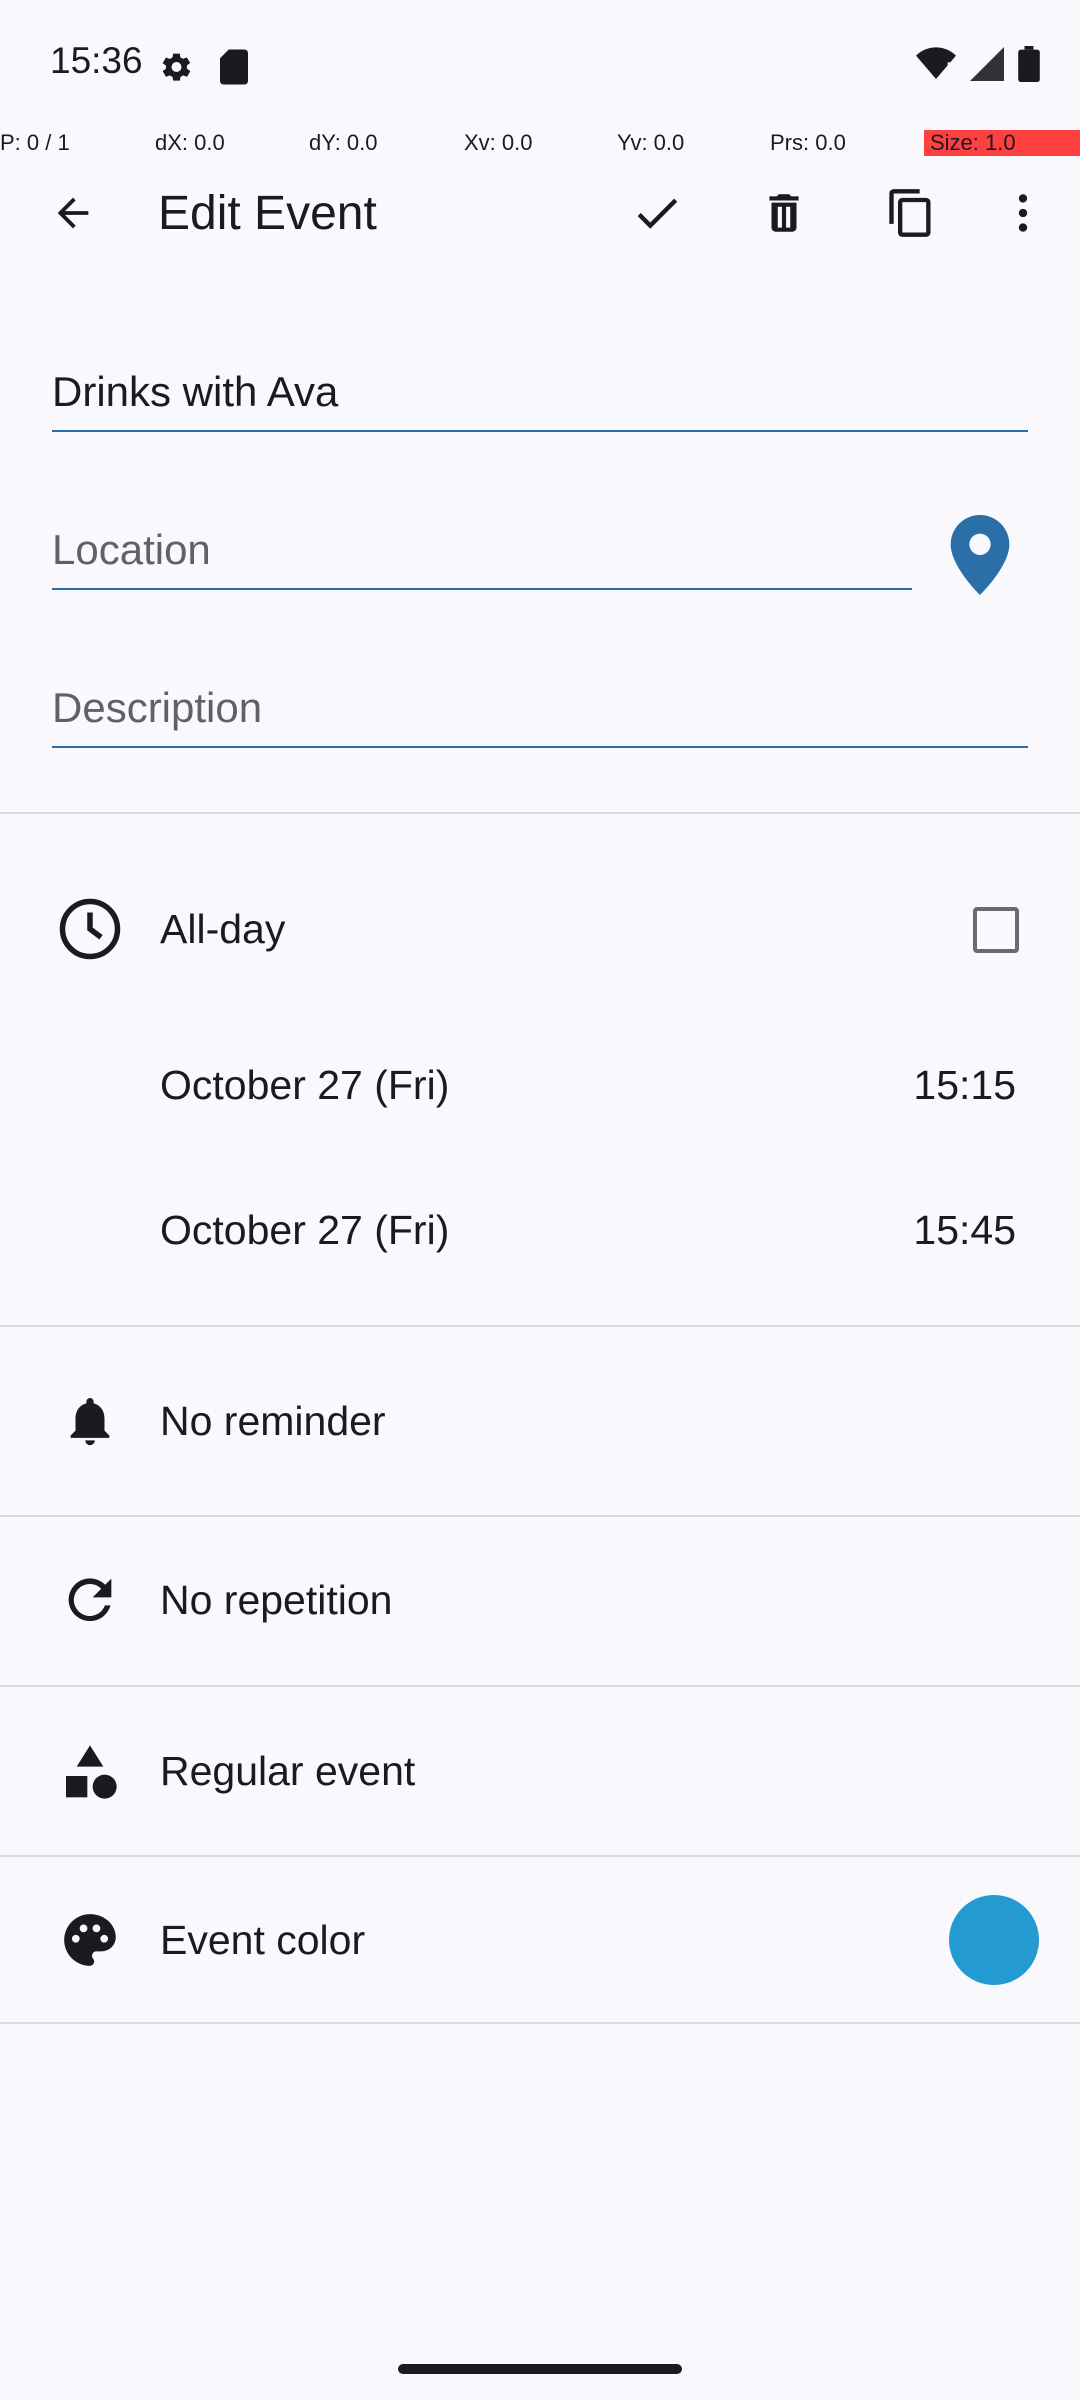 This screenshot has height=2400, width=1080. Describe the element at coordinates (267, 213) in the screenshot. I see `page-title: Edit Event` at that location.